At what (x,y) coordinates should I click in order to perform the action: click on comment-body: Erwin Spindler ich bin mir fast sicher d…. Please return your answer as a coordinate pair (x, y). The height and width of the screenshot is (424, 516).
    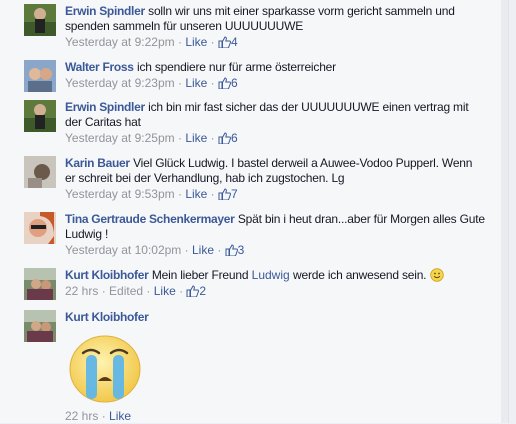
    Looking at the image, I should click on (275, 123).